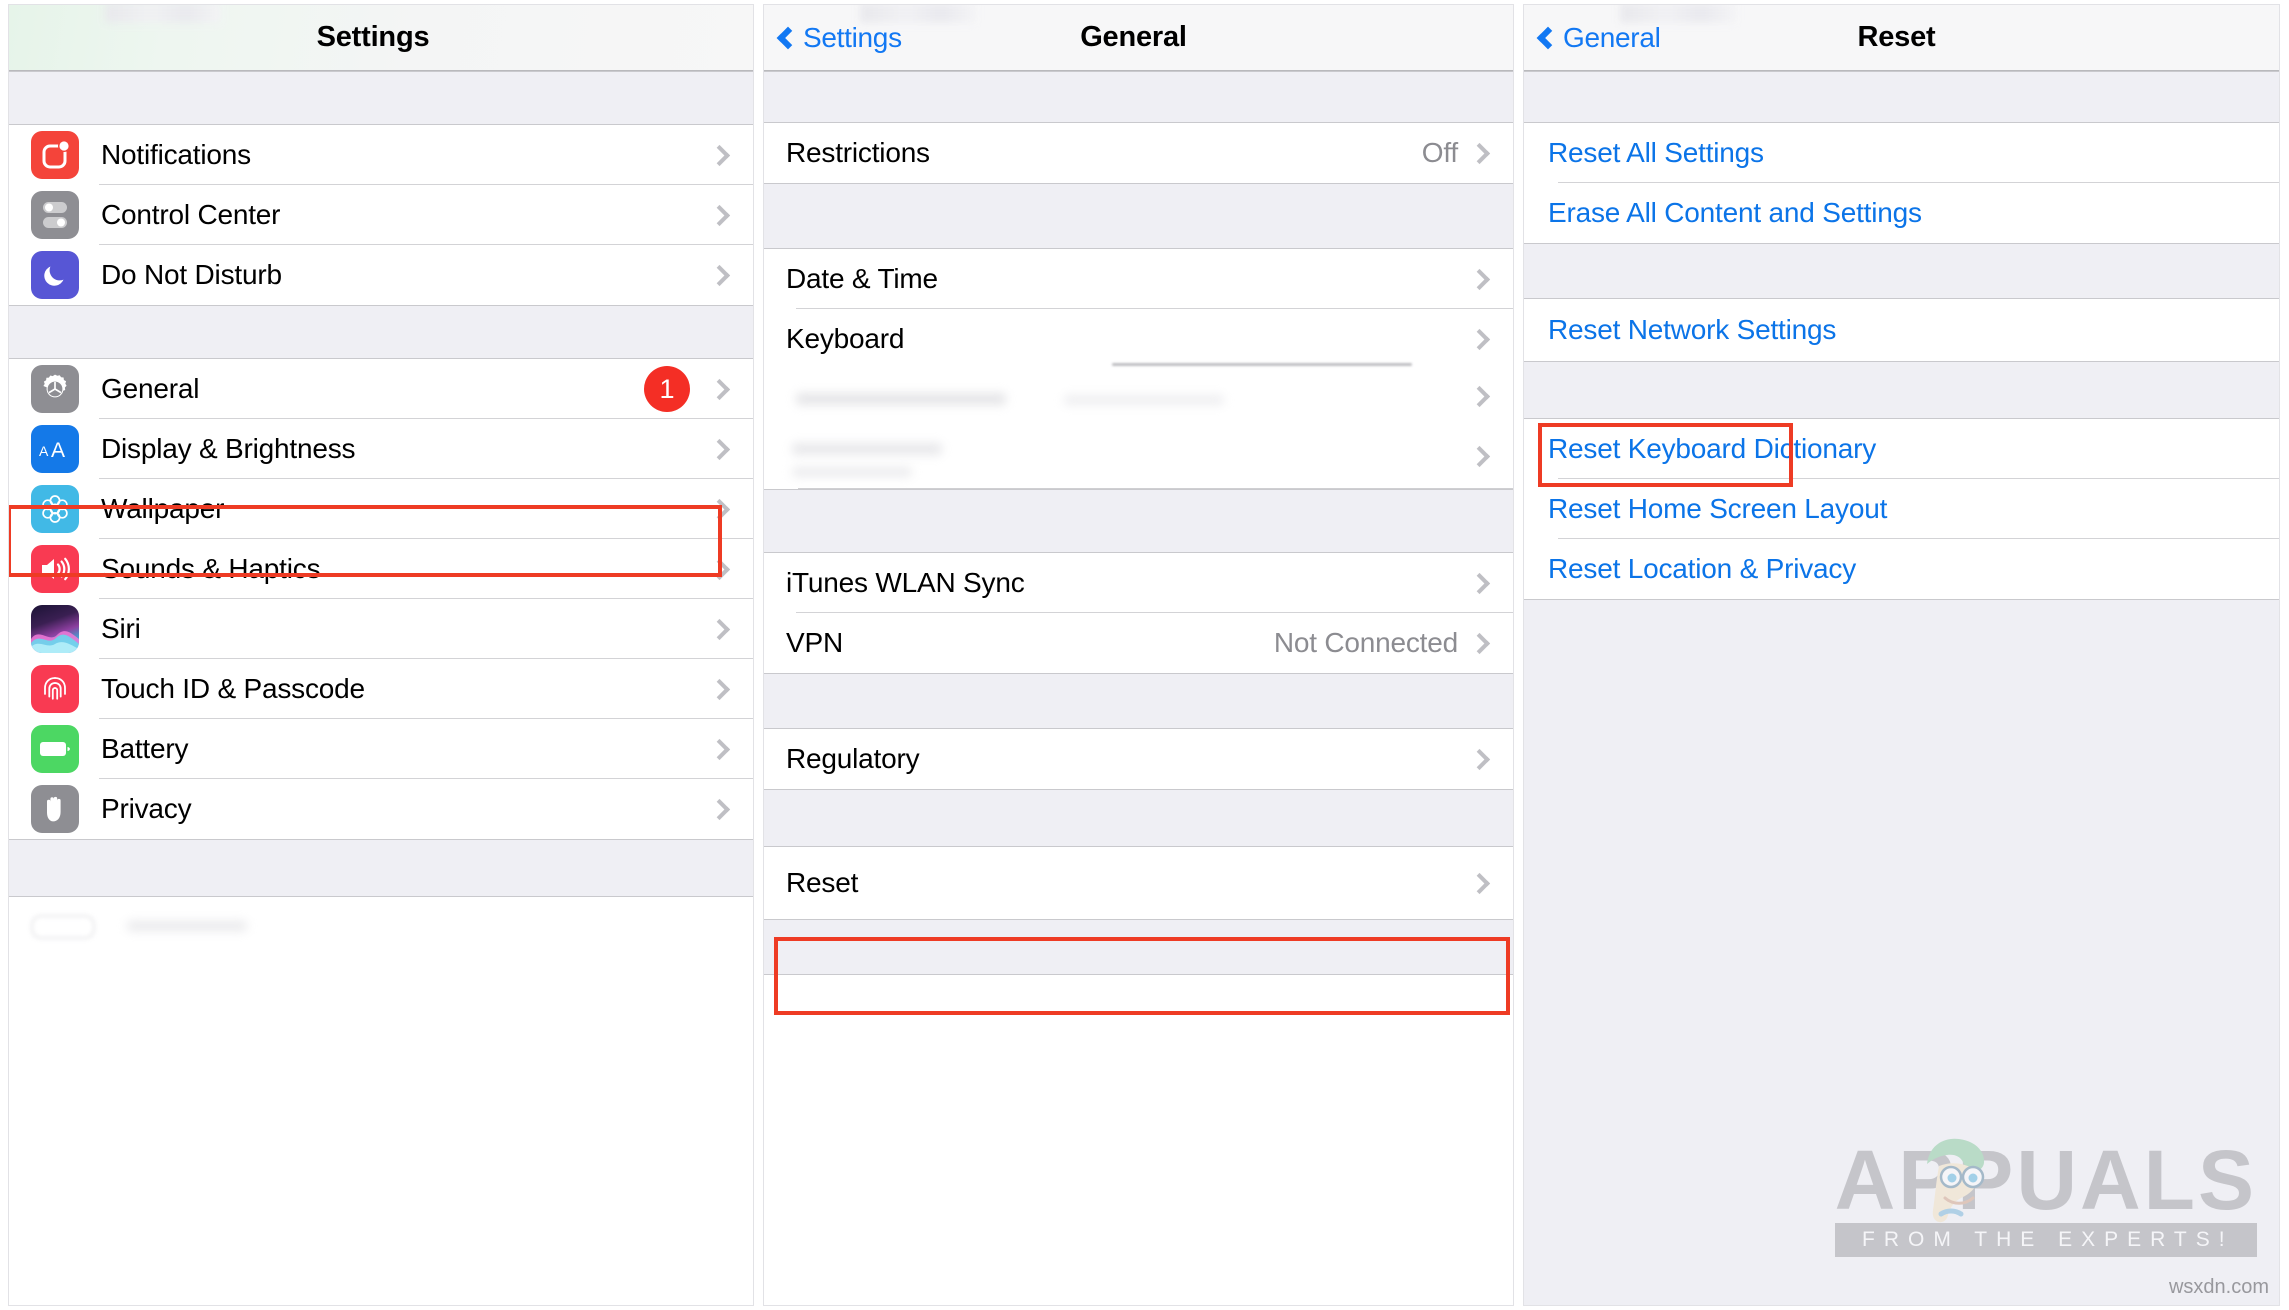  What do you see at coordinates (381, 389) in the screenshot?
I see `sidebar-item-general: General 1` at bounding box center [381, 389].